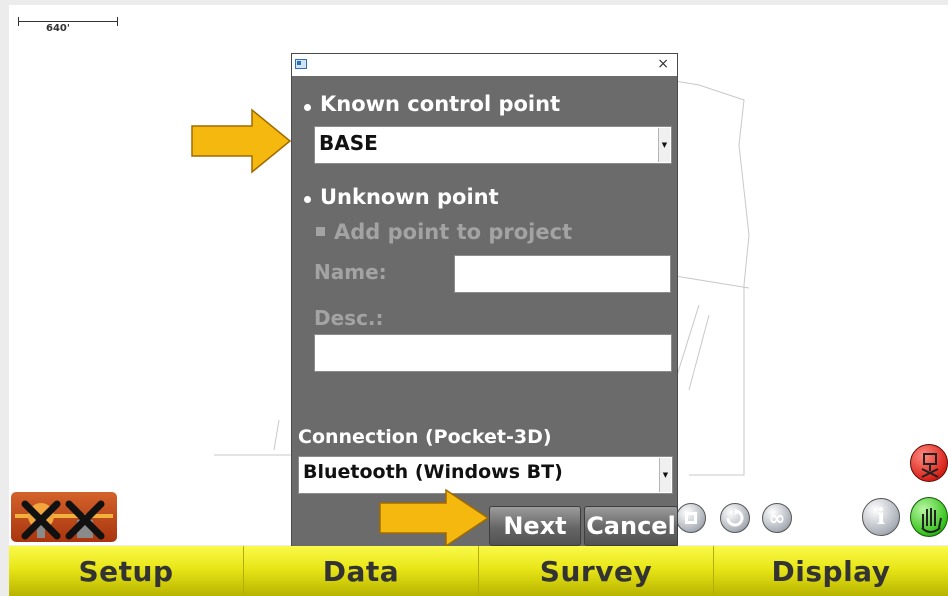 This screenshot has height=596, width=948. What do you see at coordinates (409, 197) in the screenshot?
I see `unknown-point-label: Unknown point` at bounding box center [409, 197].